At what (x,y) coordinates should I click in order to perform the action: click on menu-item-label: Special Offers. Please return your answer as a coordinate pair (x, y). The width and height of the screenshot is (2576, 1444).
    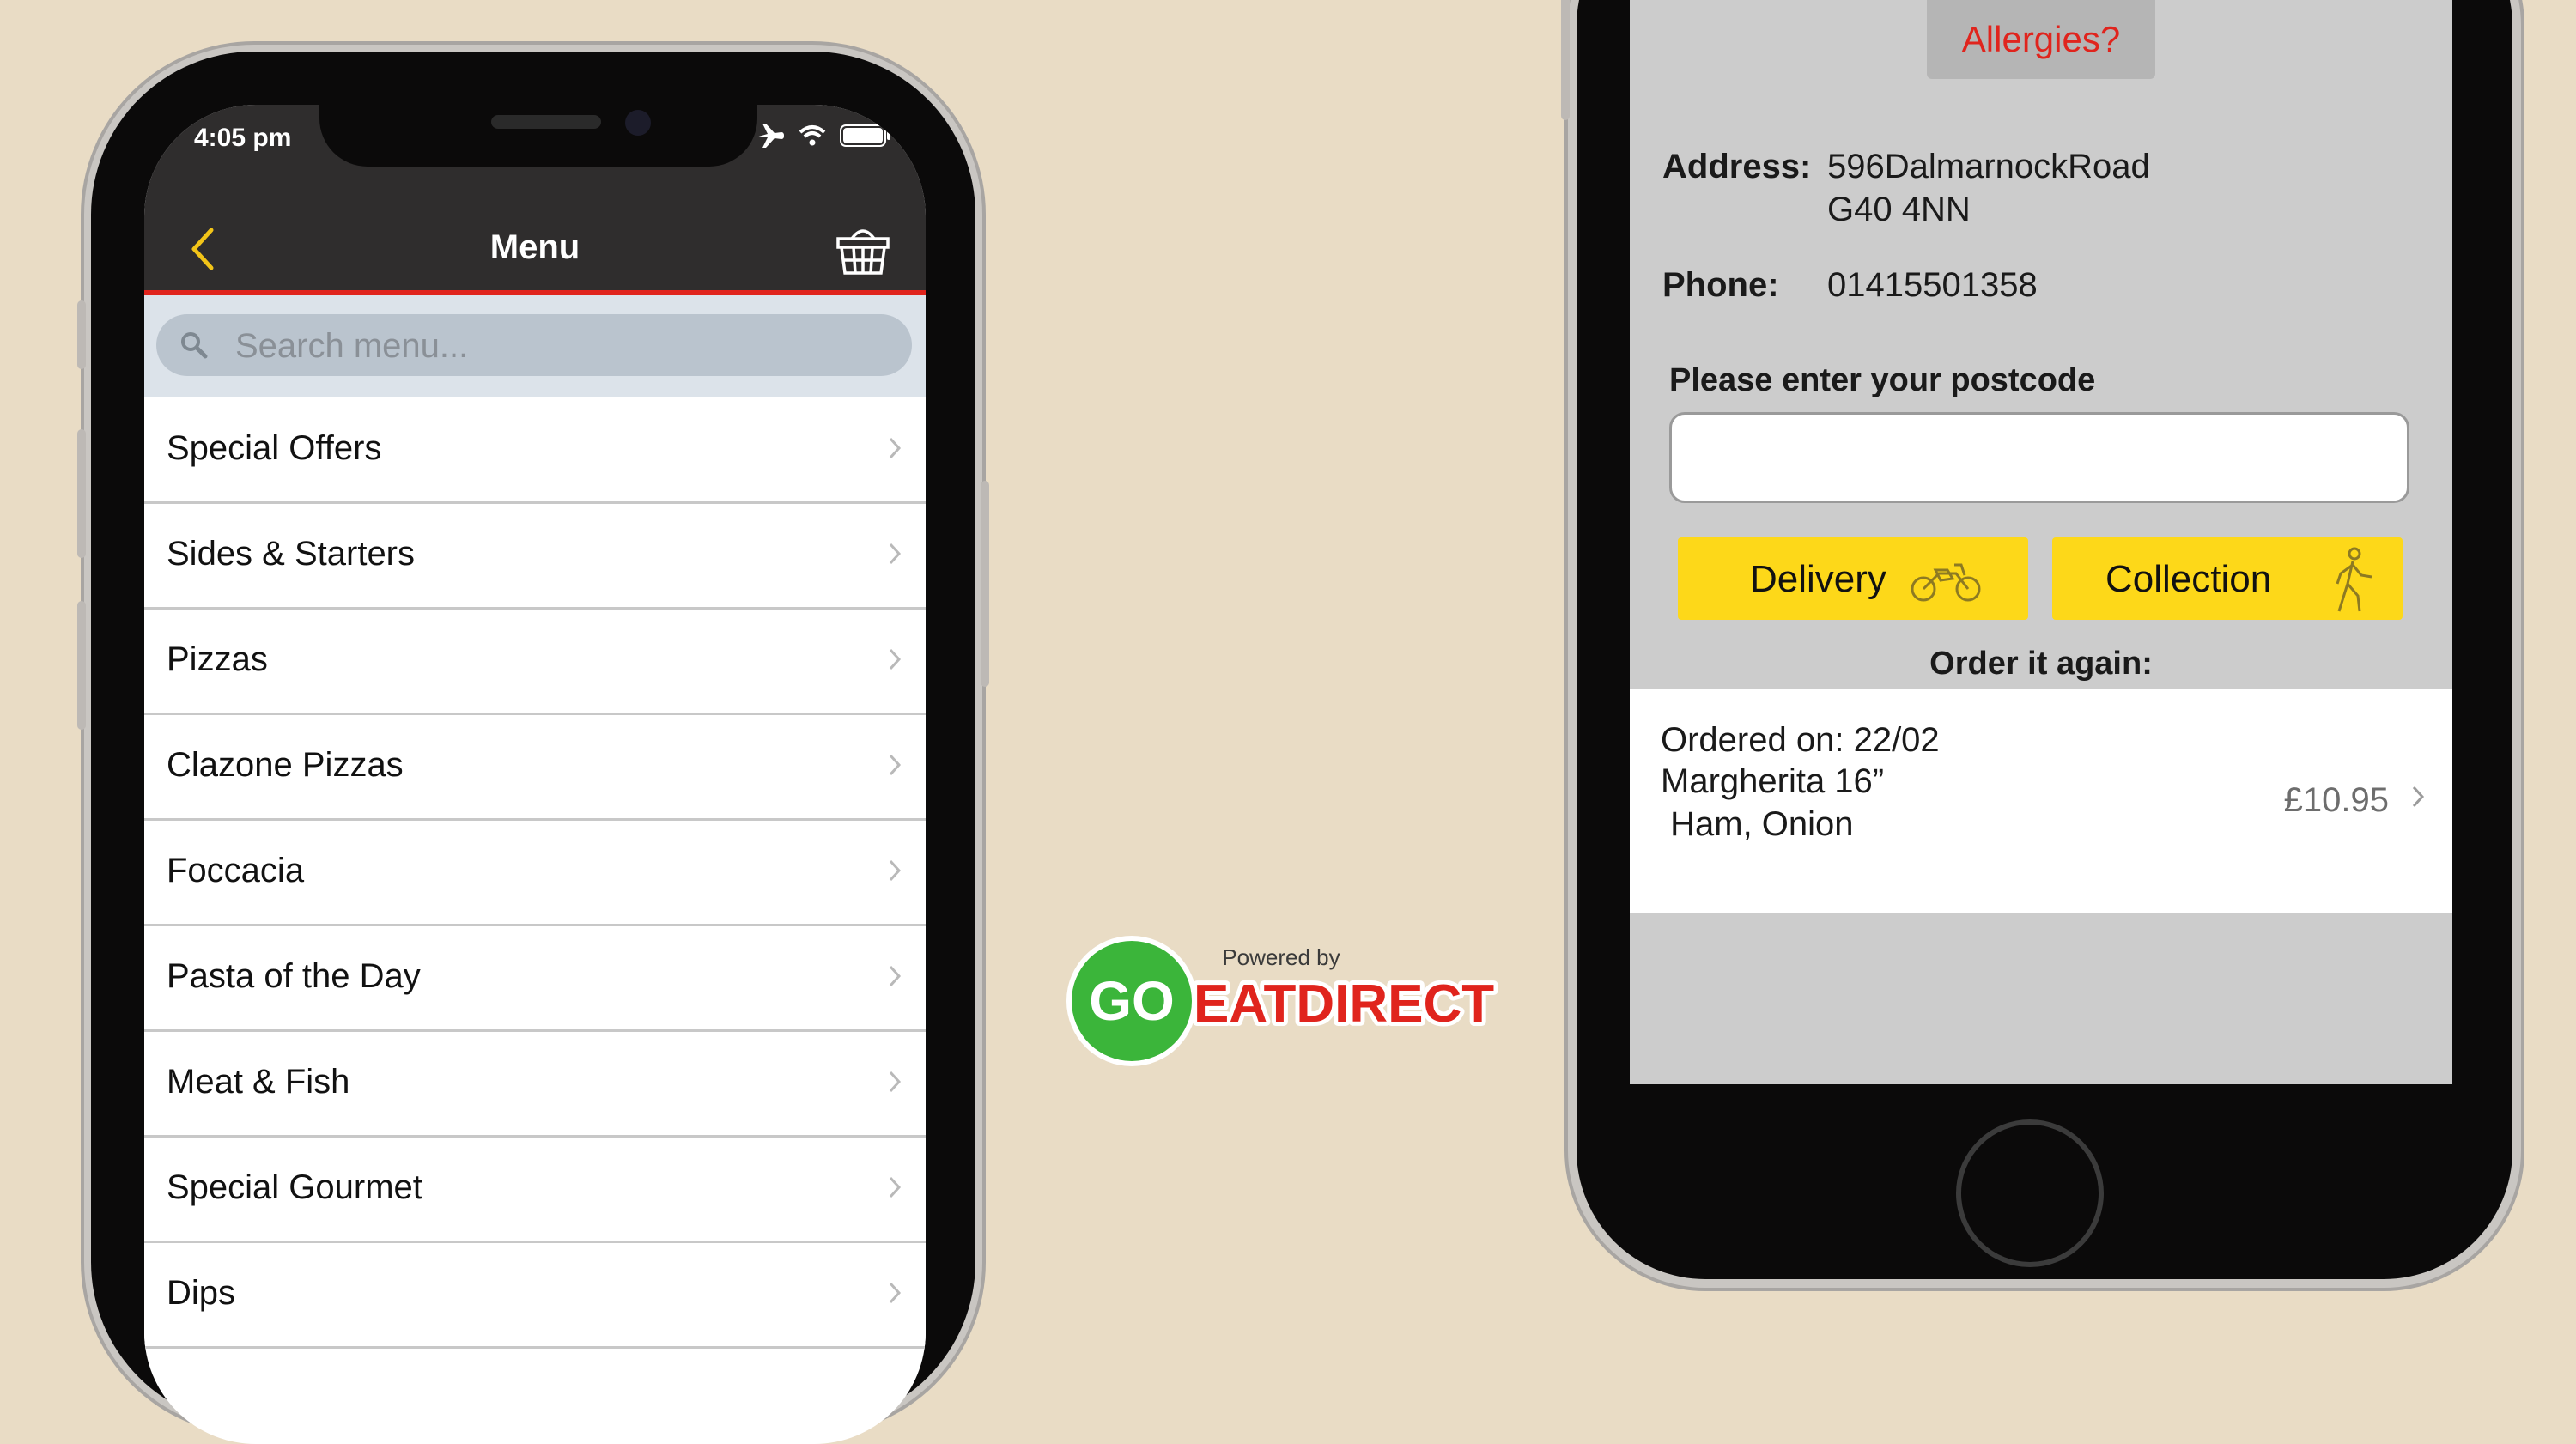
    Looking at the image, I should click on (274, 448).